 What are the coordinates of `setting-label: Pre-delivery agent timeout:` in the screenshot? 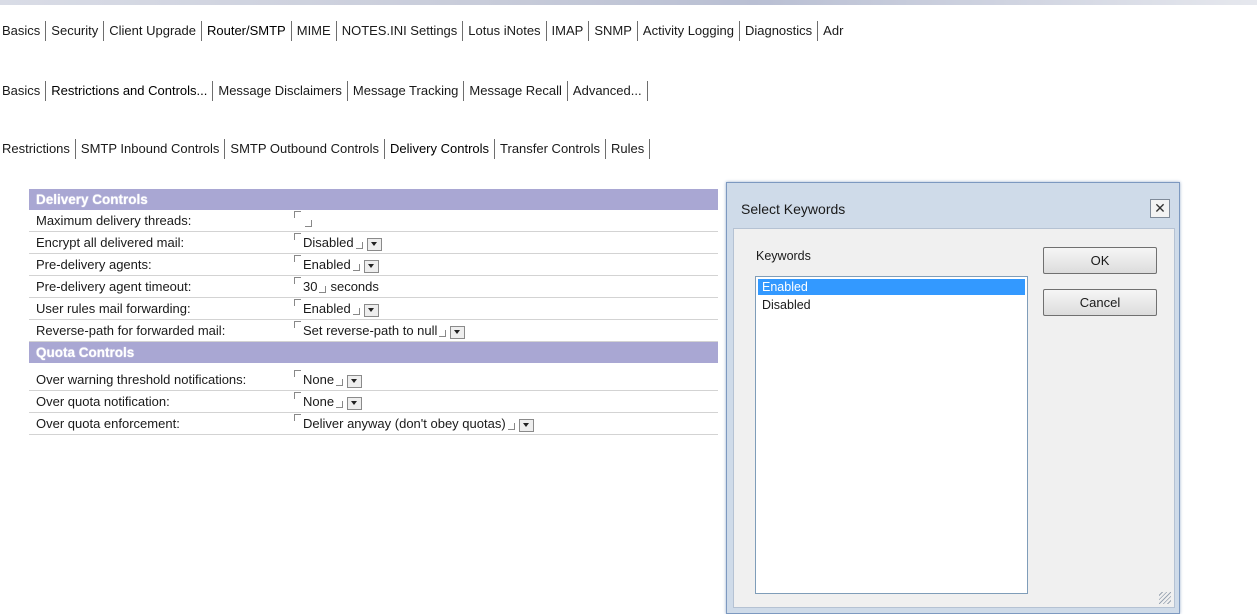 It's located at (114, 286).